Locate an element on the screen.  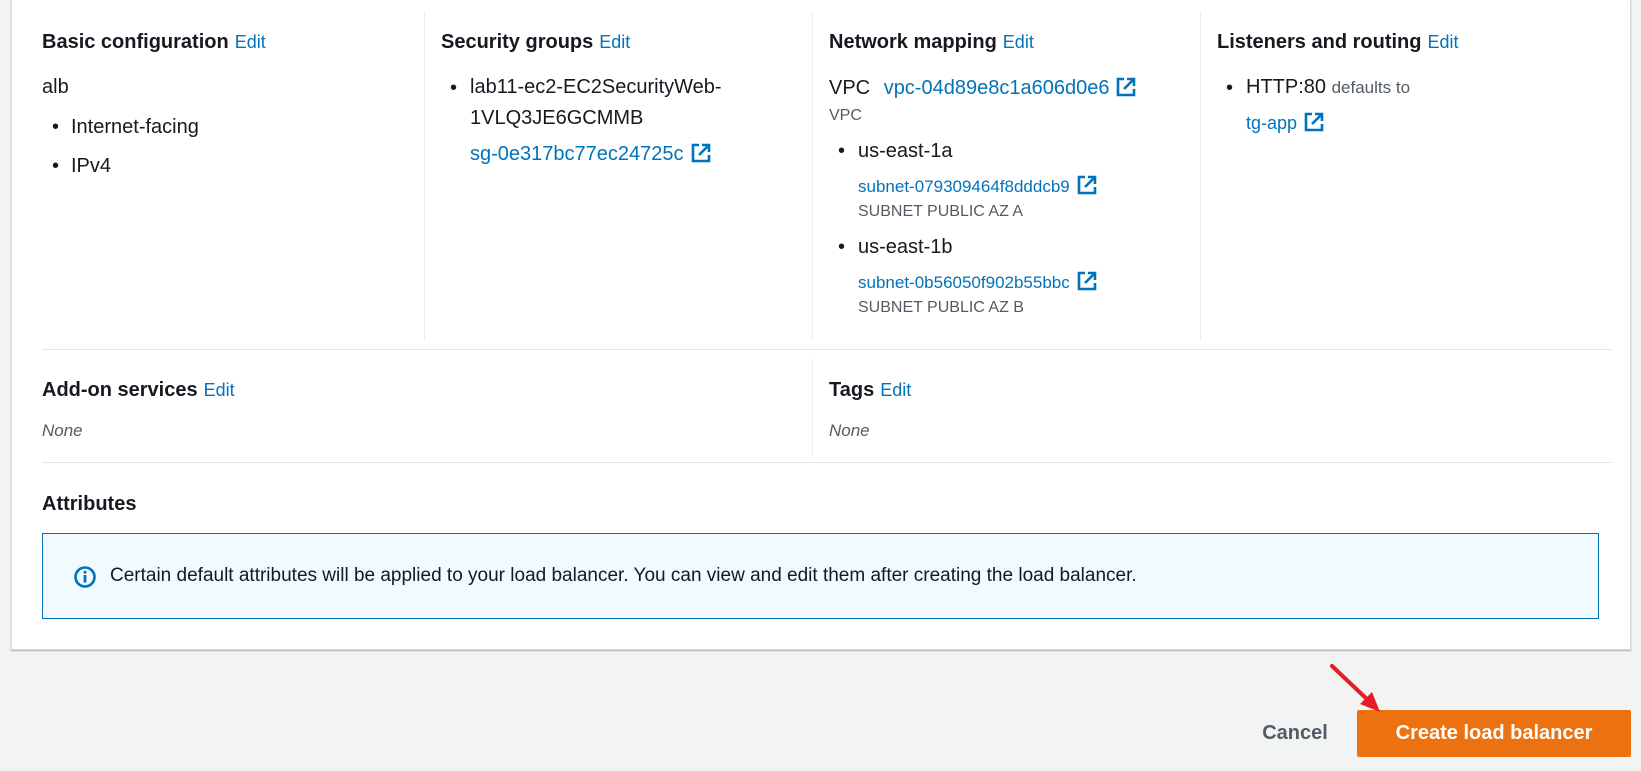
section-title: Security groups is located at coordinates (517, 42).